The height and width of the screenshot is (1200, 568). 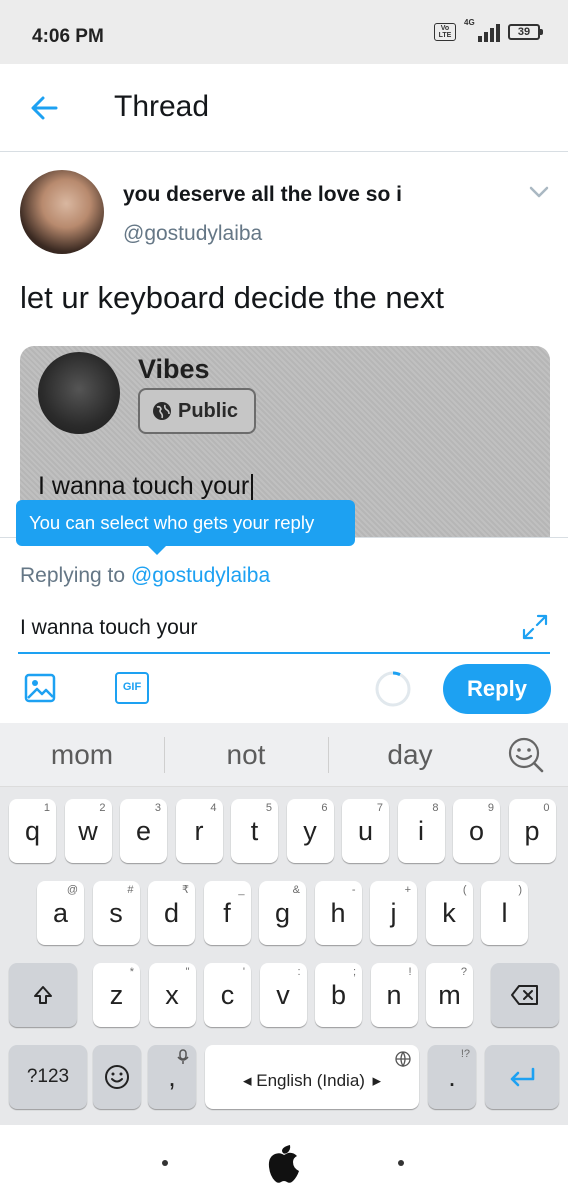 I want to click on key-label: w, so click(x=88, y=831).